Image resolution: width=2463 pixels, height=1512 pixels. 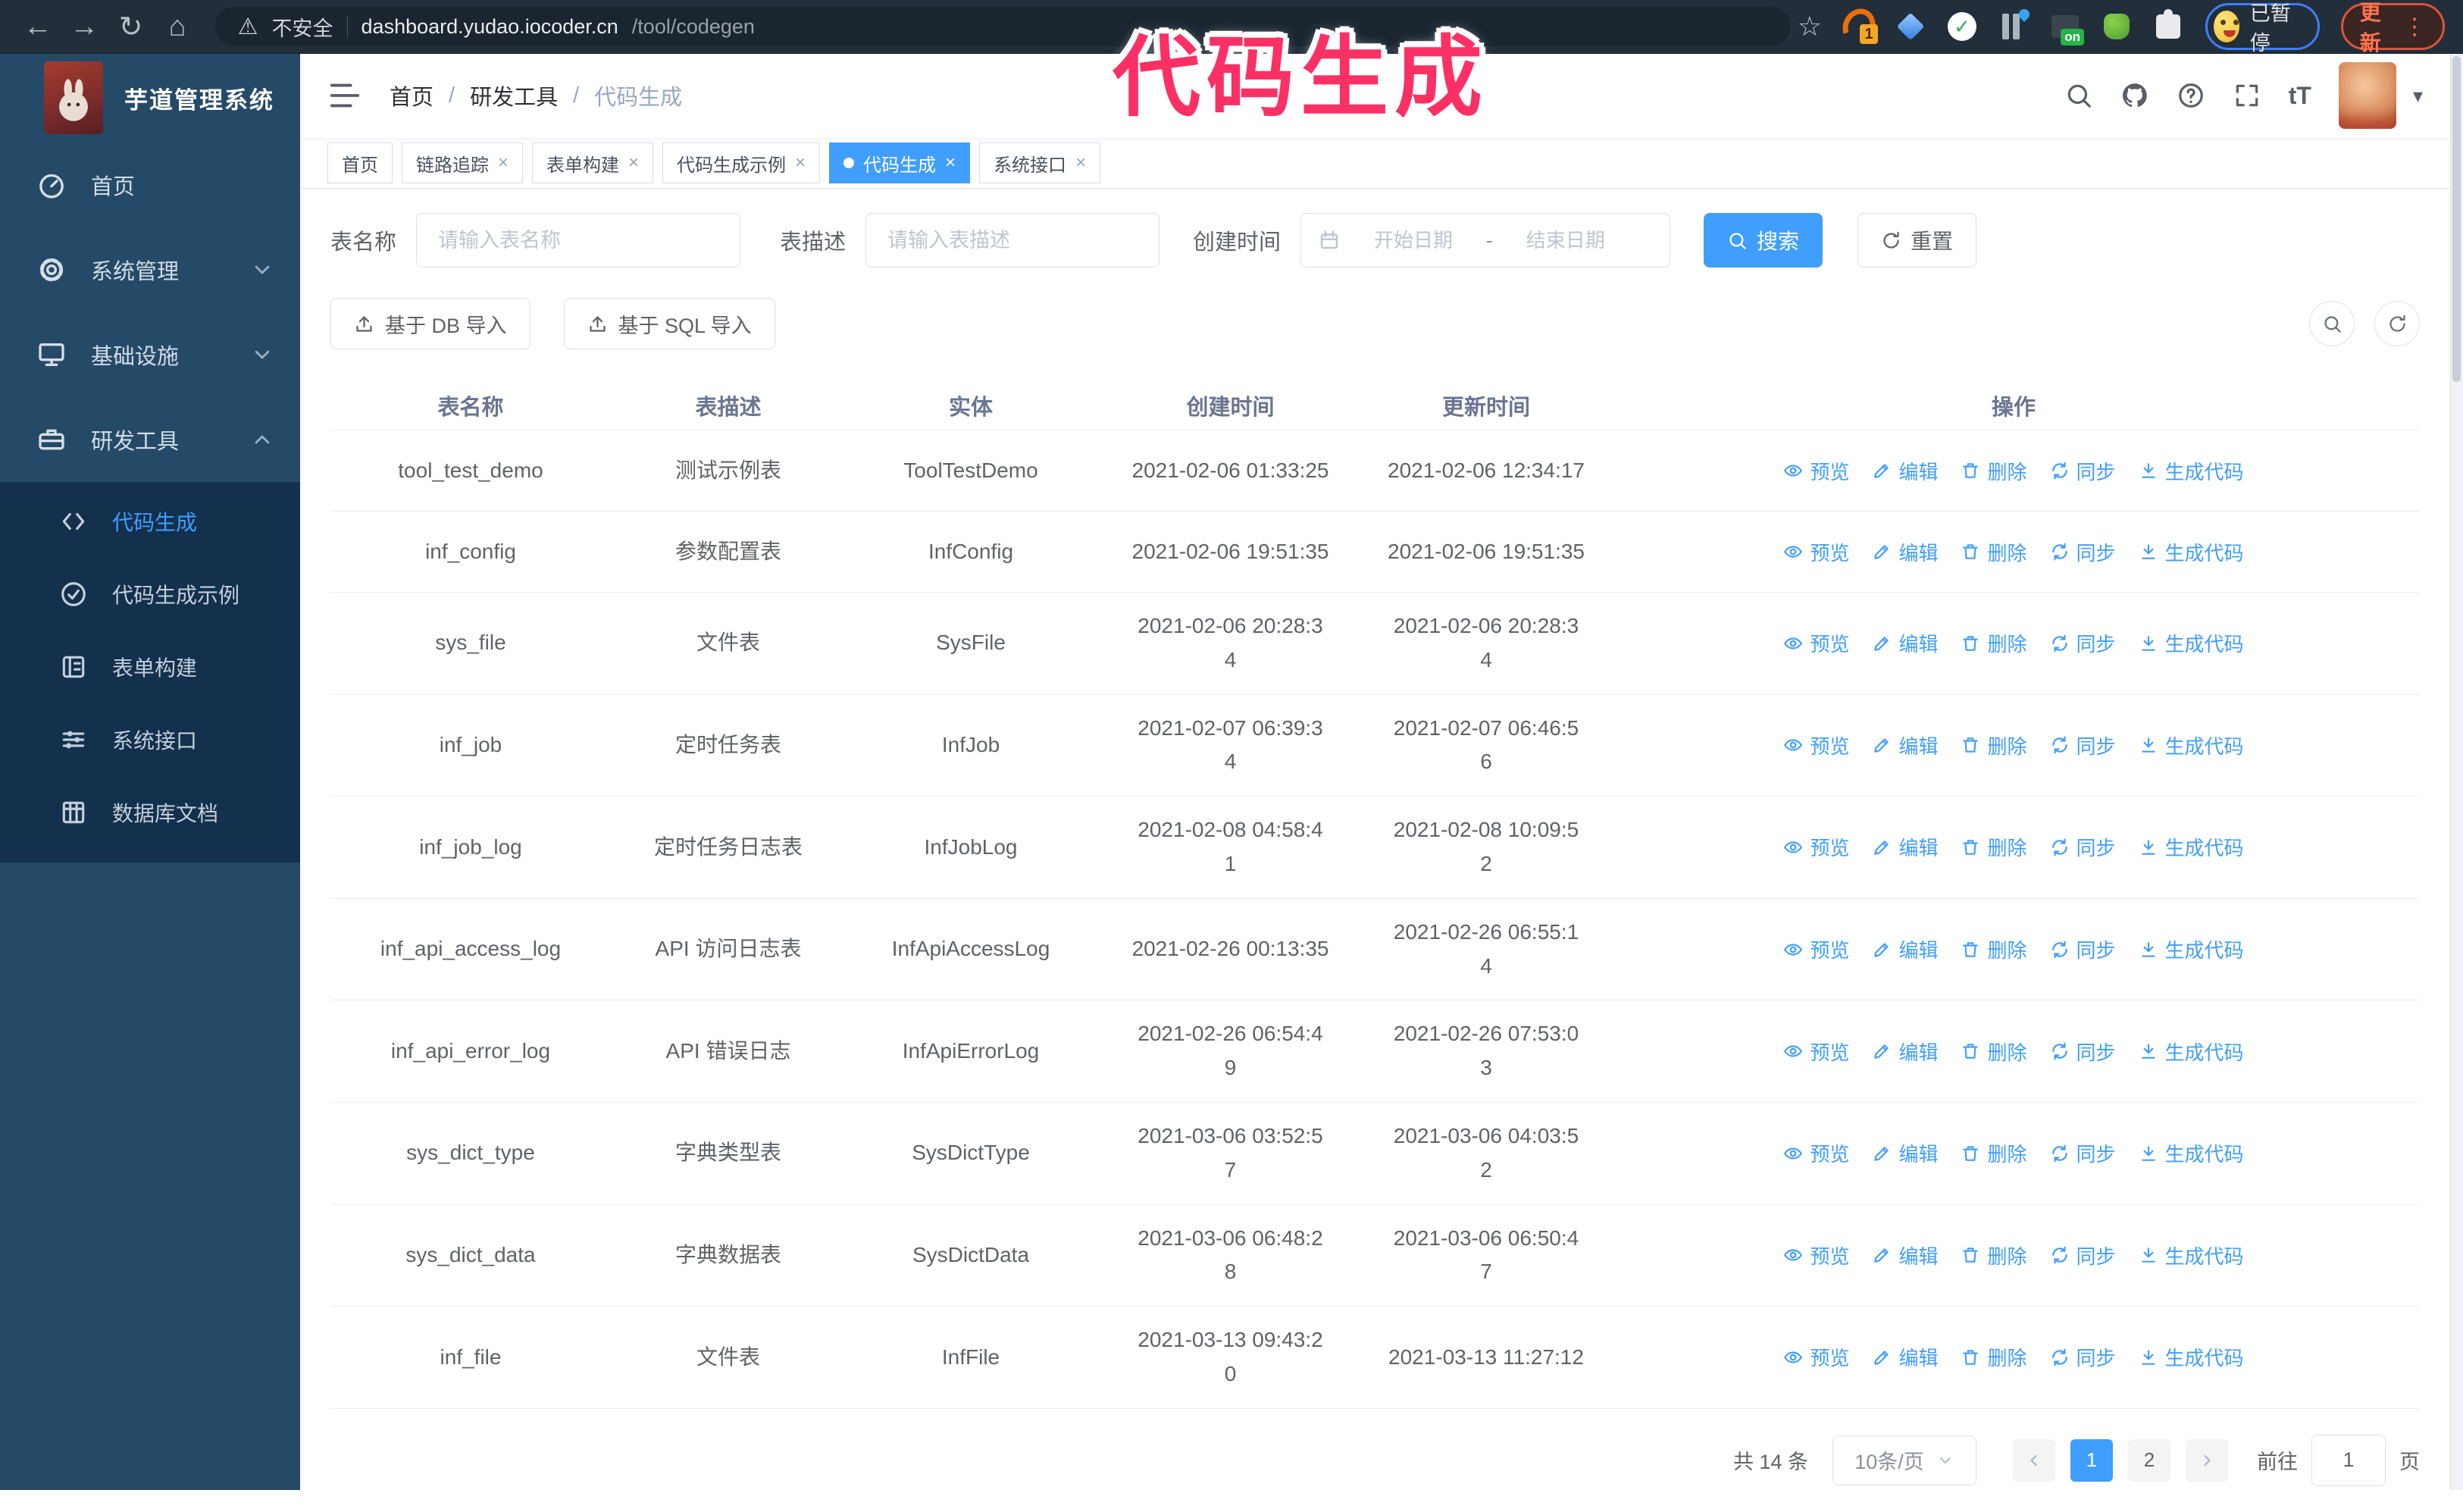 What do you see at coordinates (2332, 323) in the screenshot?
I see `toggle-search-button` at bounding box center [2332, 323].